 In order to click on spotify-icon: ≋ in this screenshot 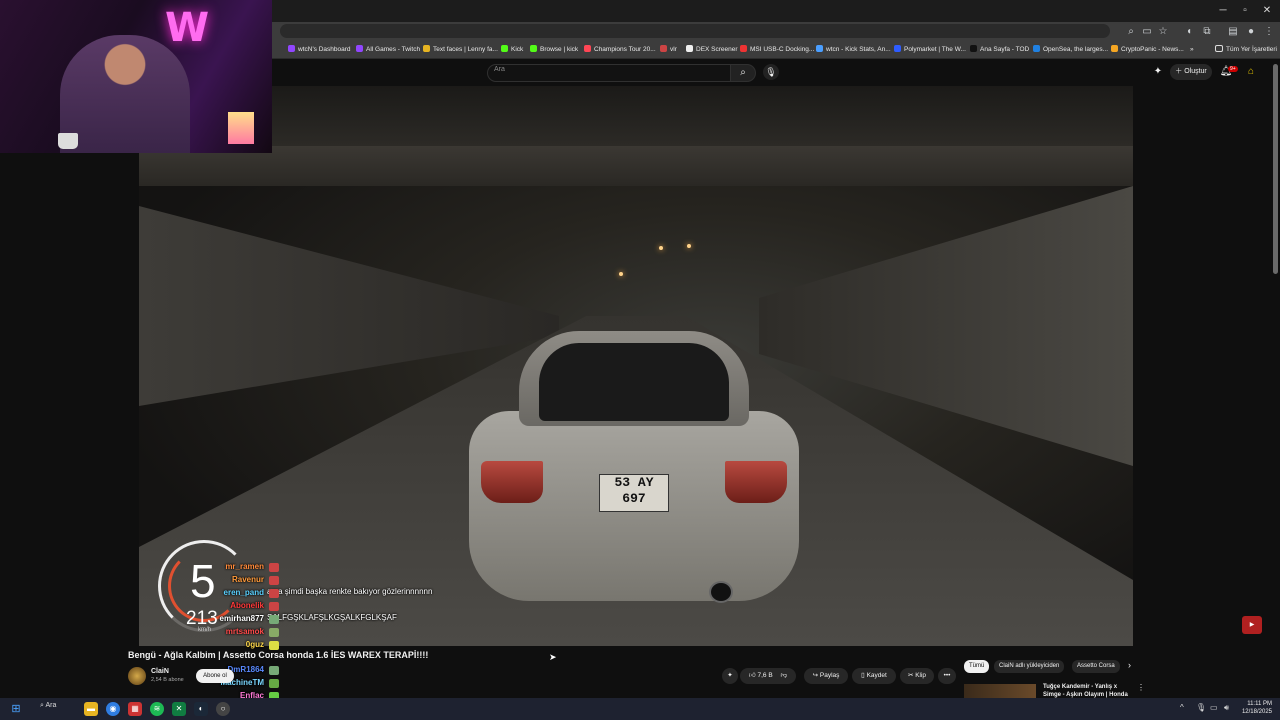, I will do `click(157, 709)`.